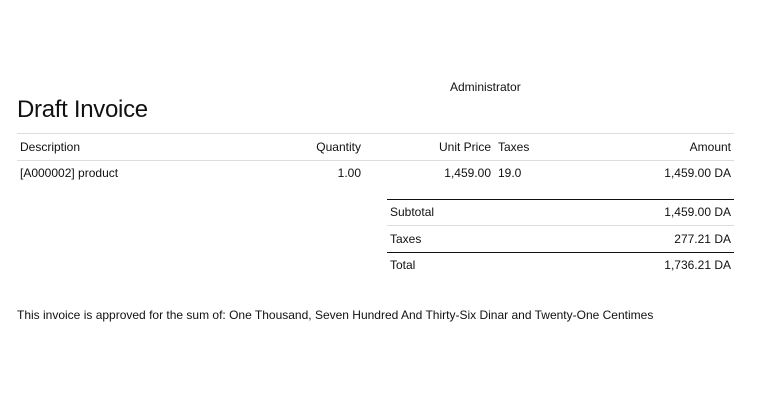 This screenshot has height=400, width=759. I want to click on column-header-taxes: Taxes, so click(514, 147).